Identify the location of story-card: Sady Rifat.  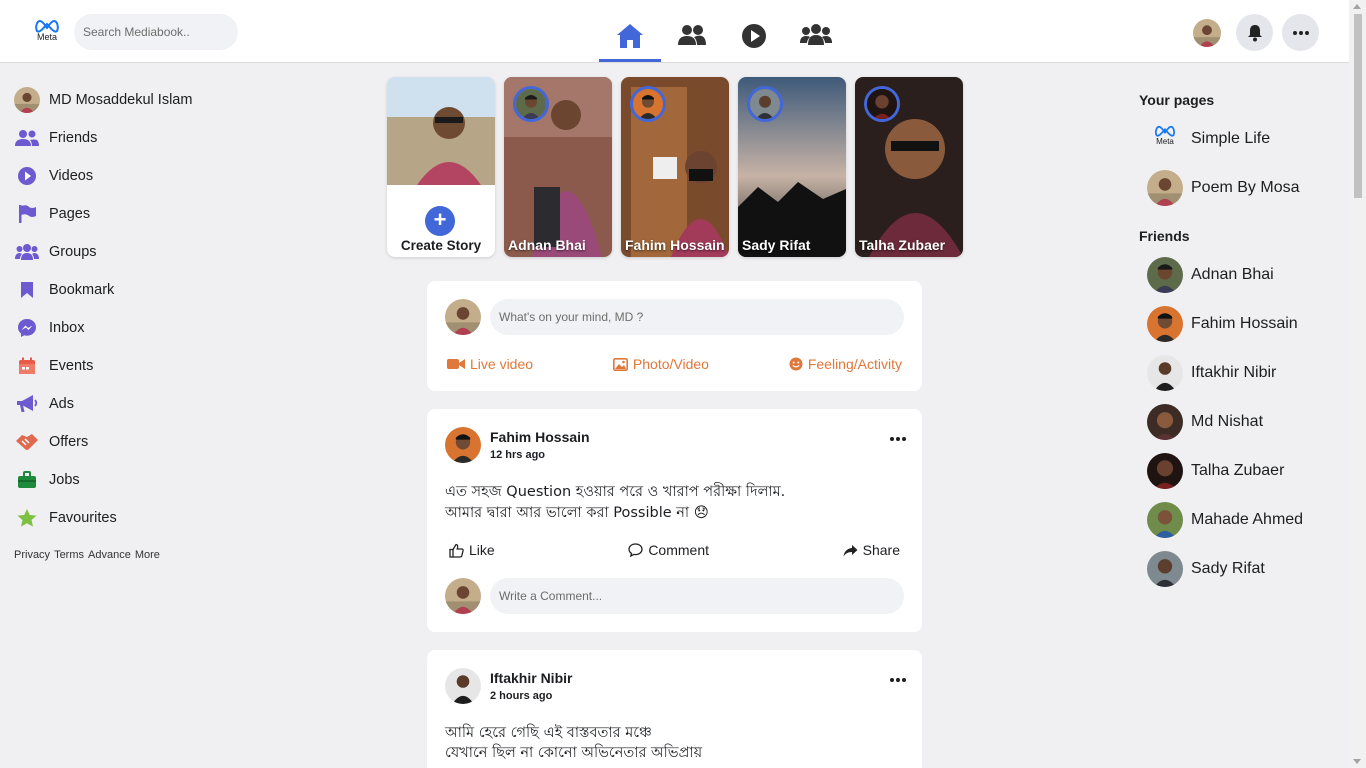
(792, 167).